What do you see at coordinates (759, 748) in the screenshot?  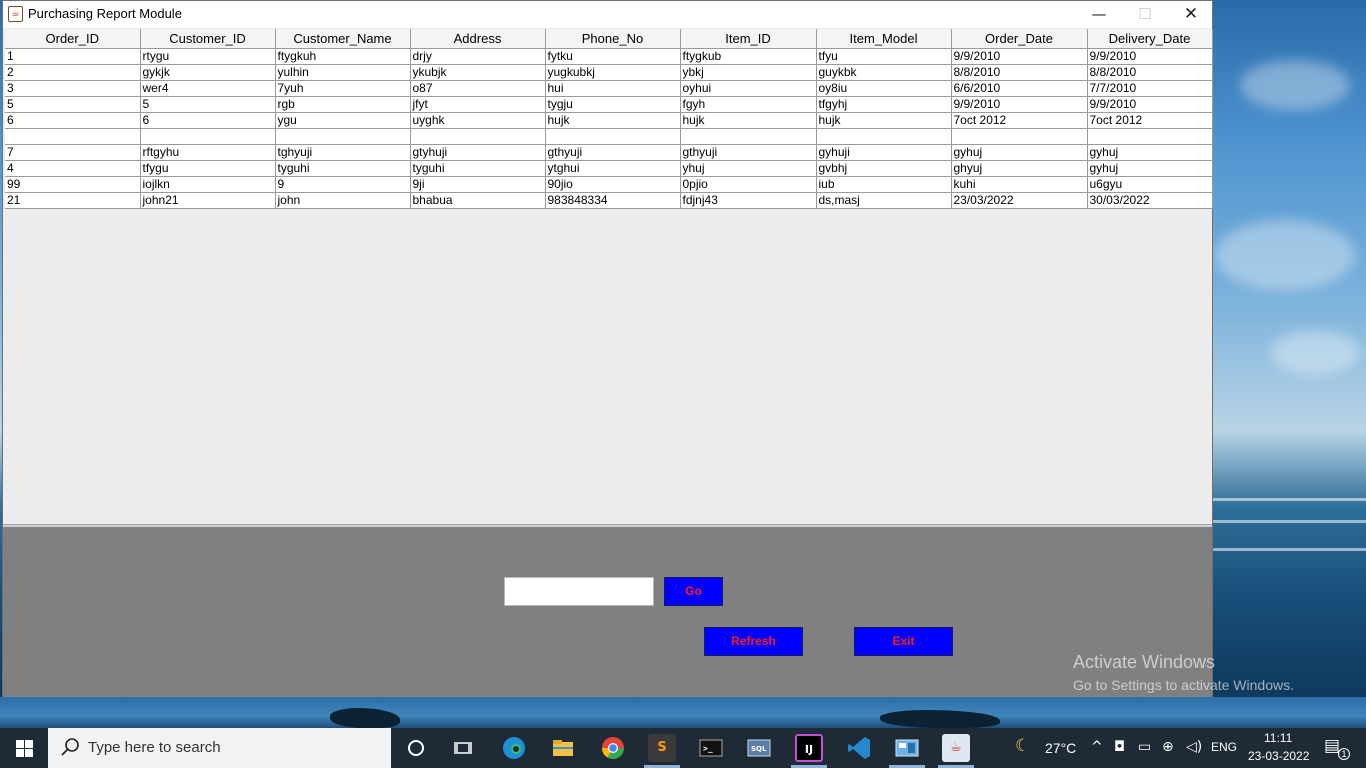 I see `sql-icon: SQL` at bounding box center [759, 748].